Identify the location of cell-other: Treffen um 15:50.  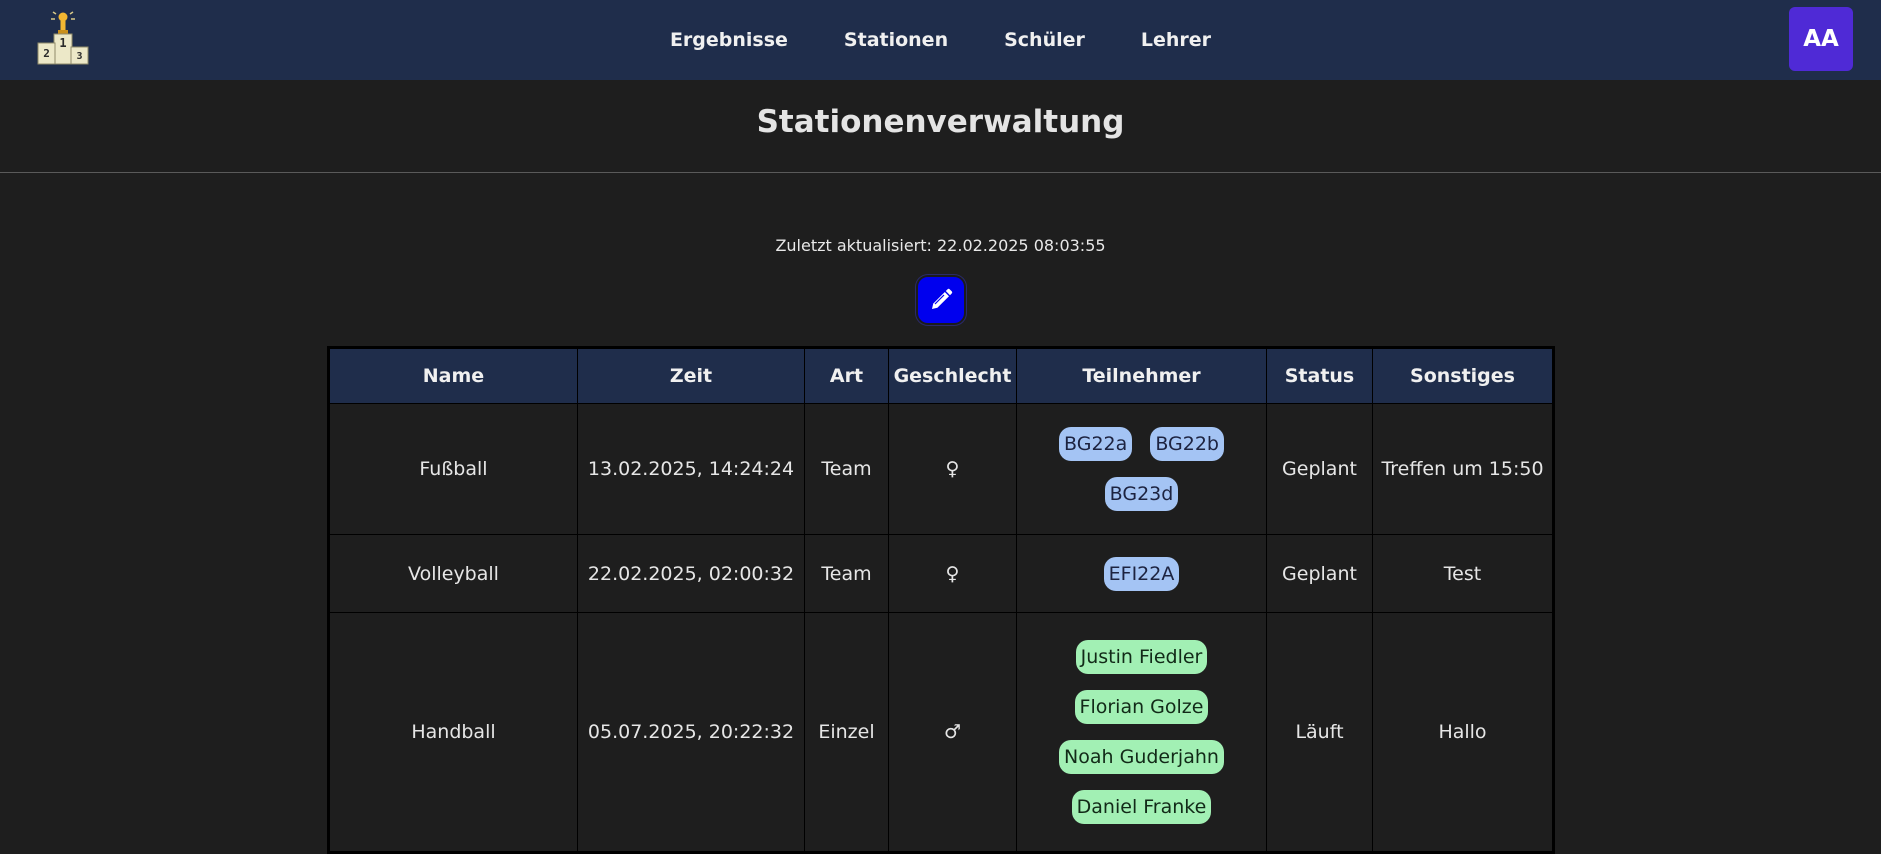
(1463, 469).